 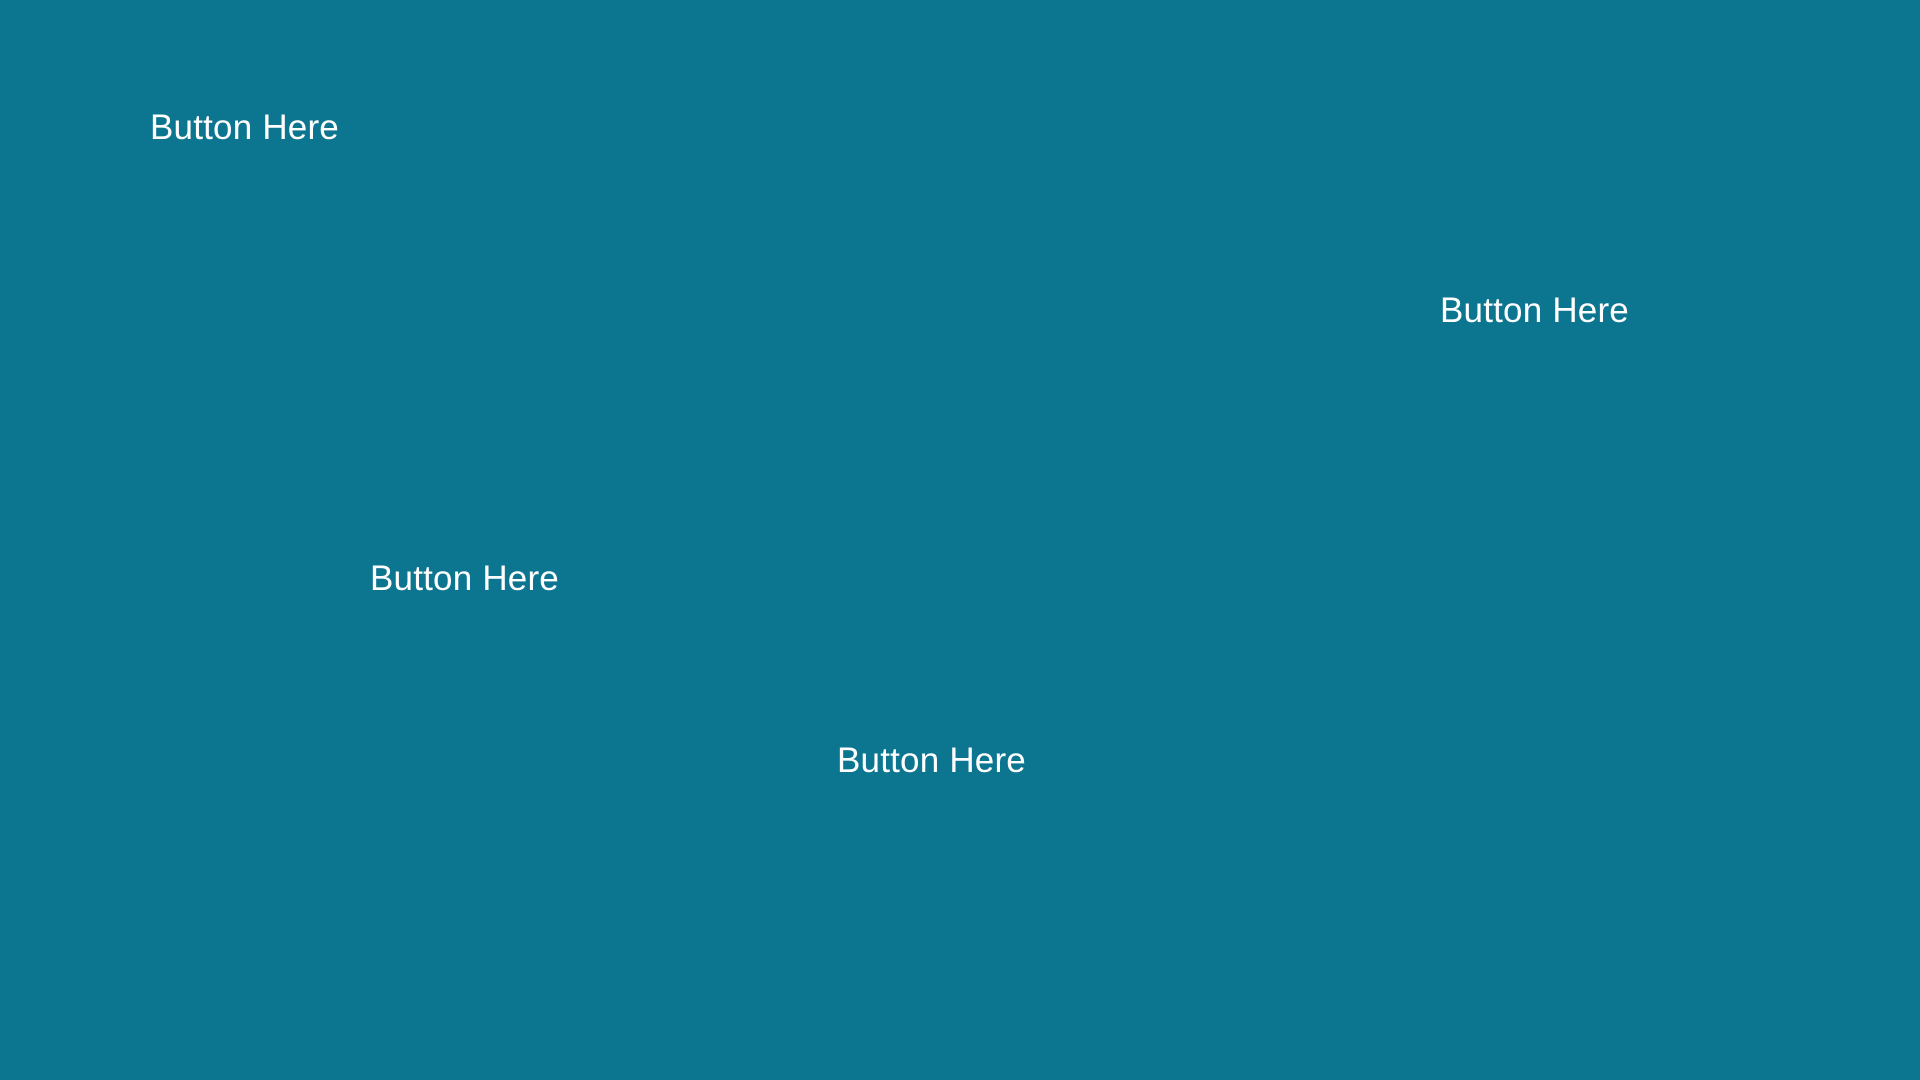 I want to click on button-4: Button Here, so click(x=931, y=761).